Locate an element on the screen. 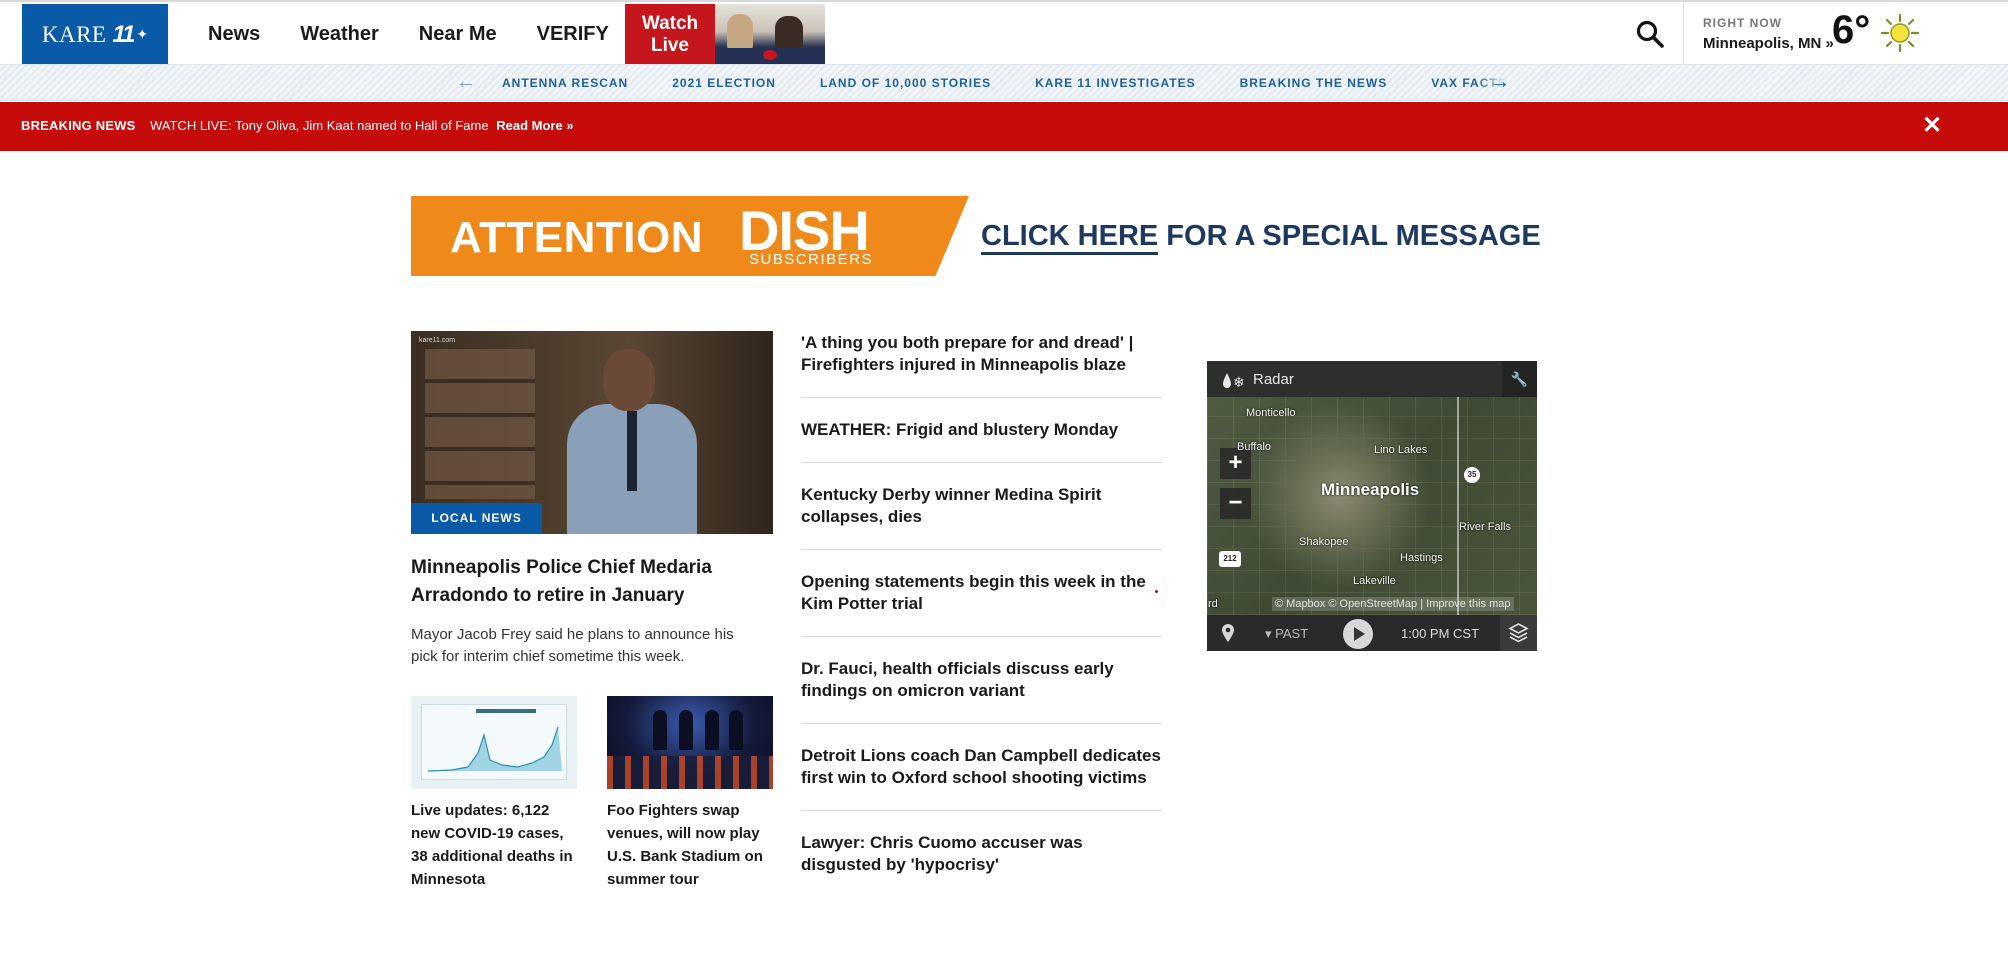 The height and width of the screenshot is (960, 2008). time-range-label: PAST is located at coordinates (1292, 633).